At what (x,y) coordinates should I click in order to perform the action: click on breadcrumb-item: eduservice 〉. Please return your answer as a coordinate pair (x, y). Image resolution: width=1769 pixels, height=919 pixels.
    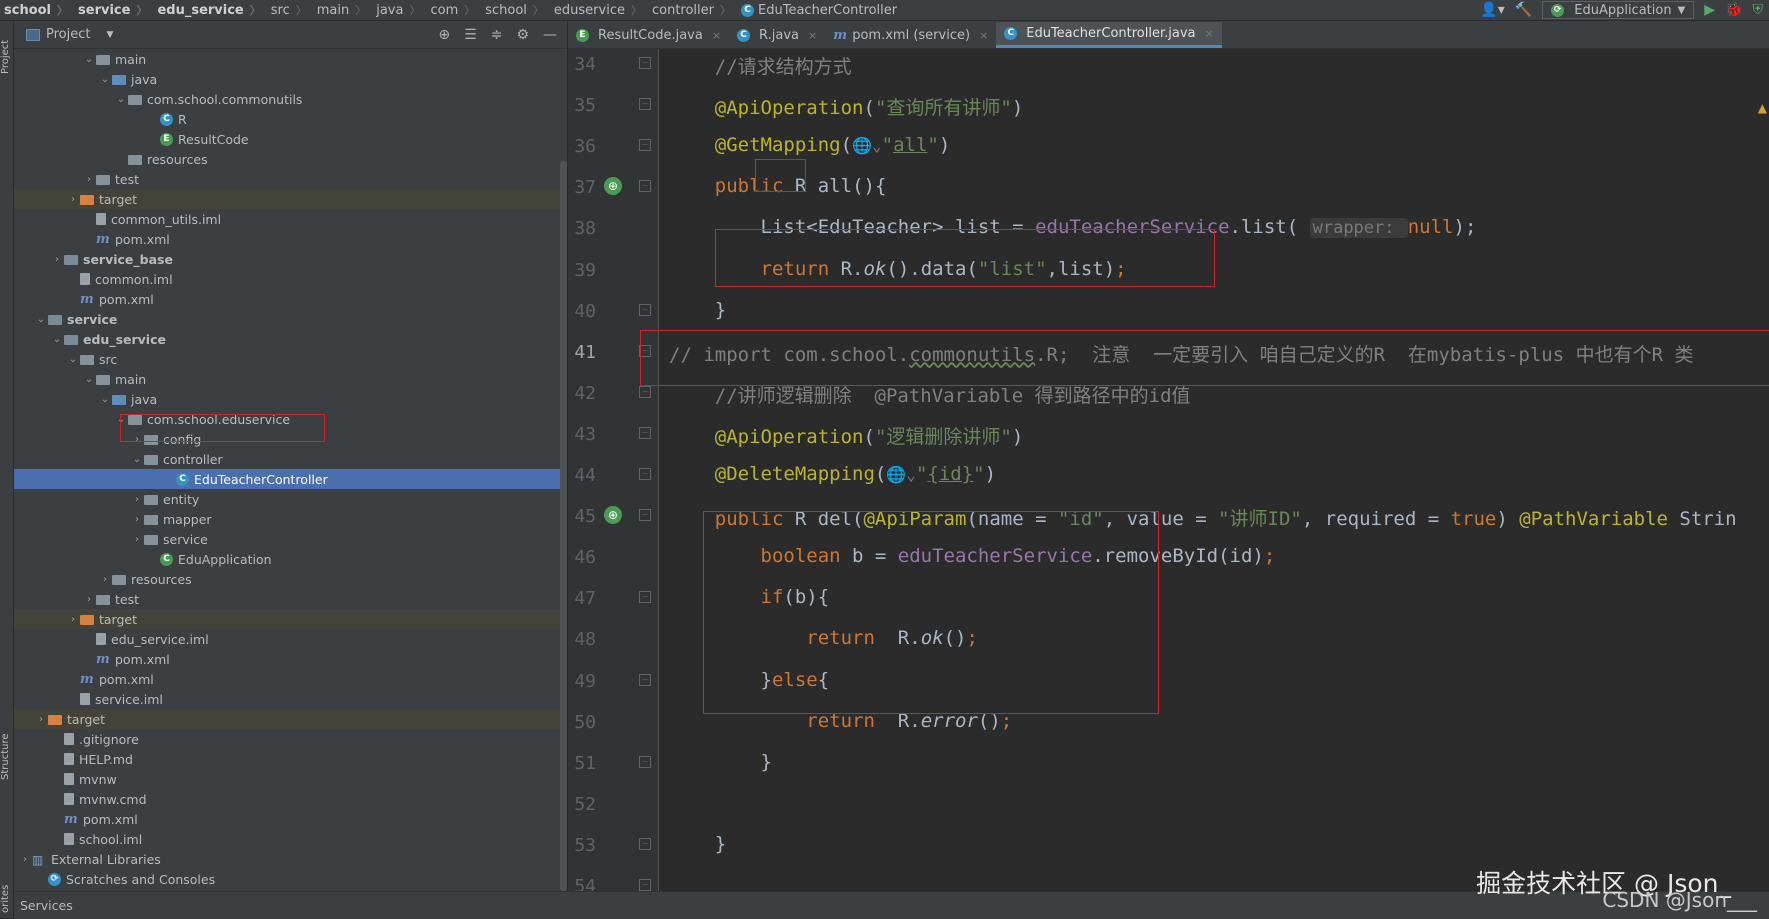
    Looking at the image, I should click on (599, 10).